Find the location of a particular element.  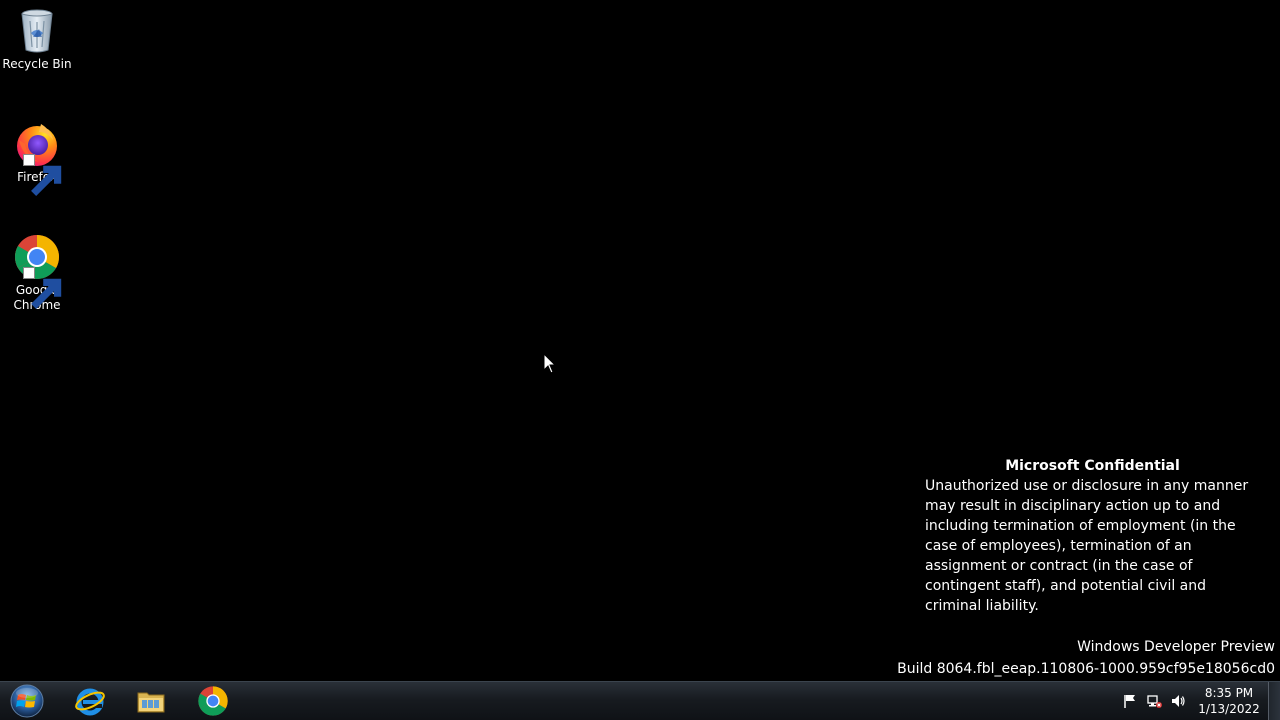

taskbar-app-internet-explorer is located at coordinates (90, 701).